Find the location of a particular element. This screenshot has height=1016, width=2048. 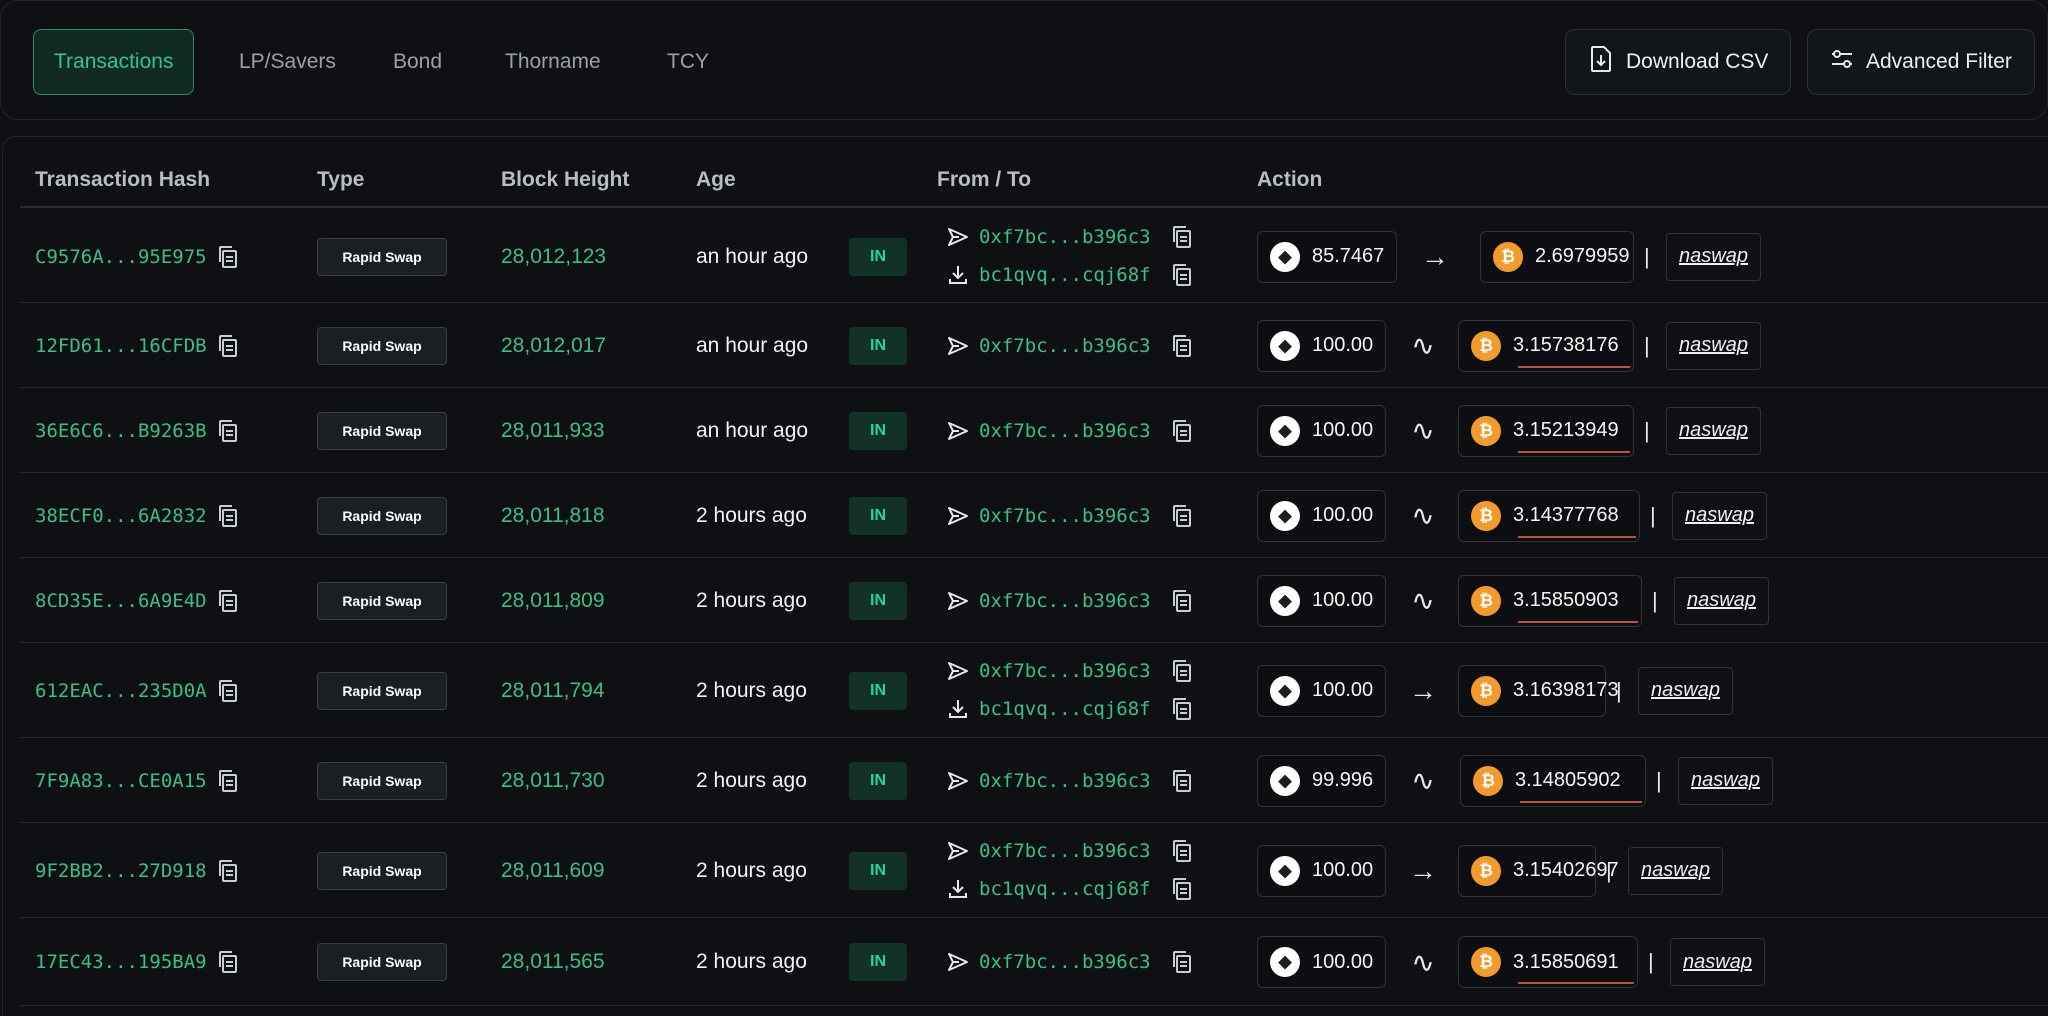

output-amount: ₿ 3.14805902 is located at coordinates (1553, 780).